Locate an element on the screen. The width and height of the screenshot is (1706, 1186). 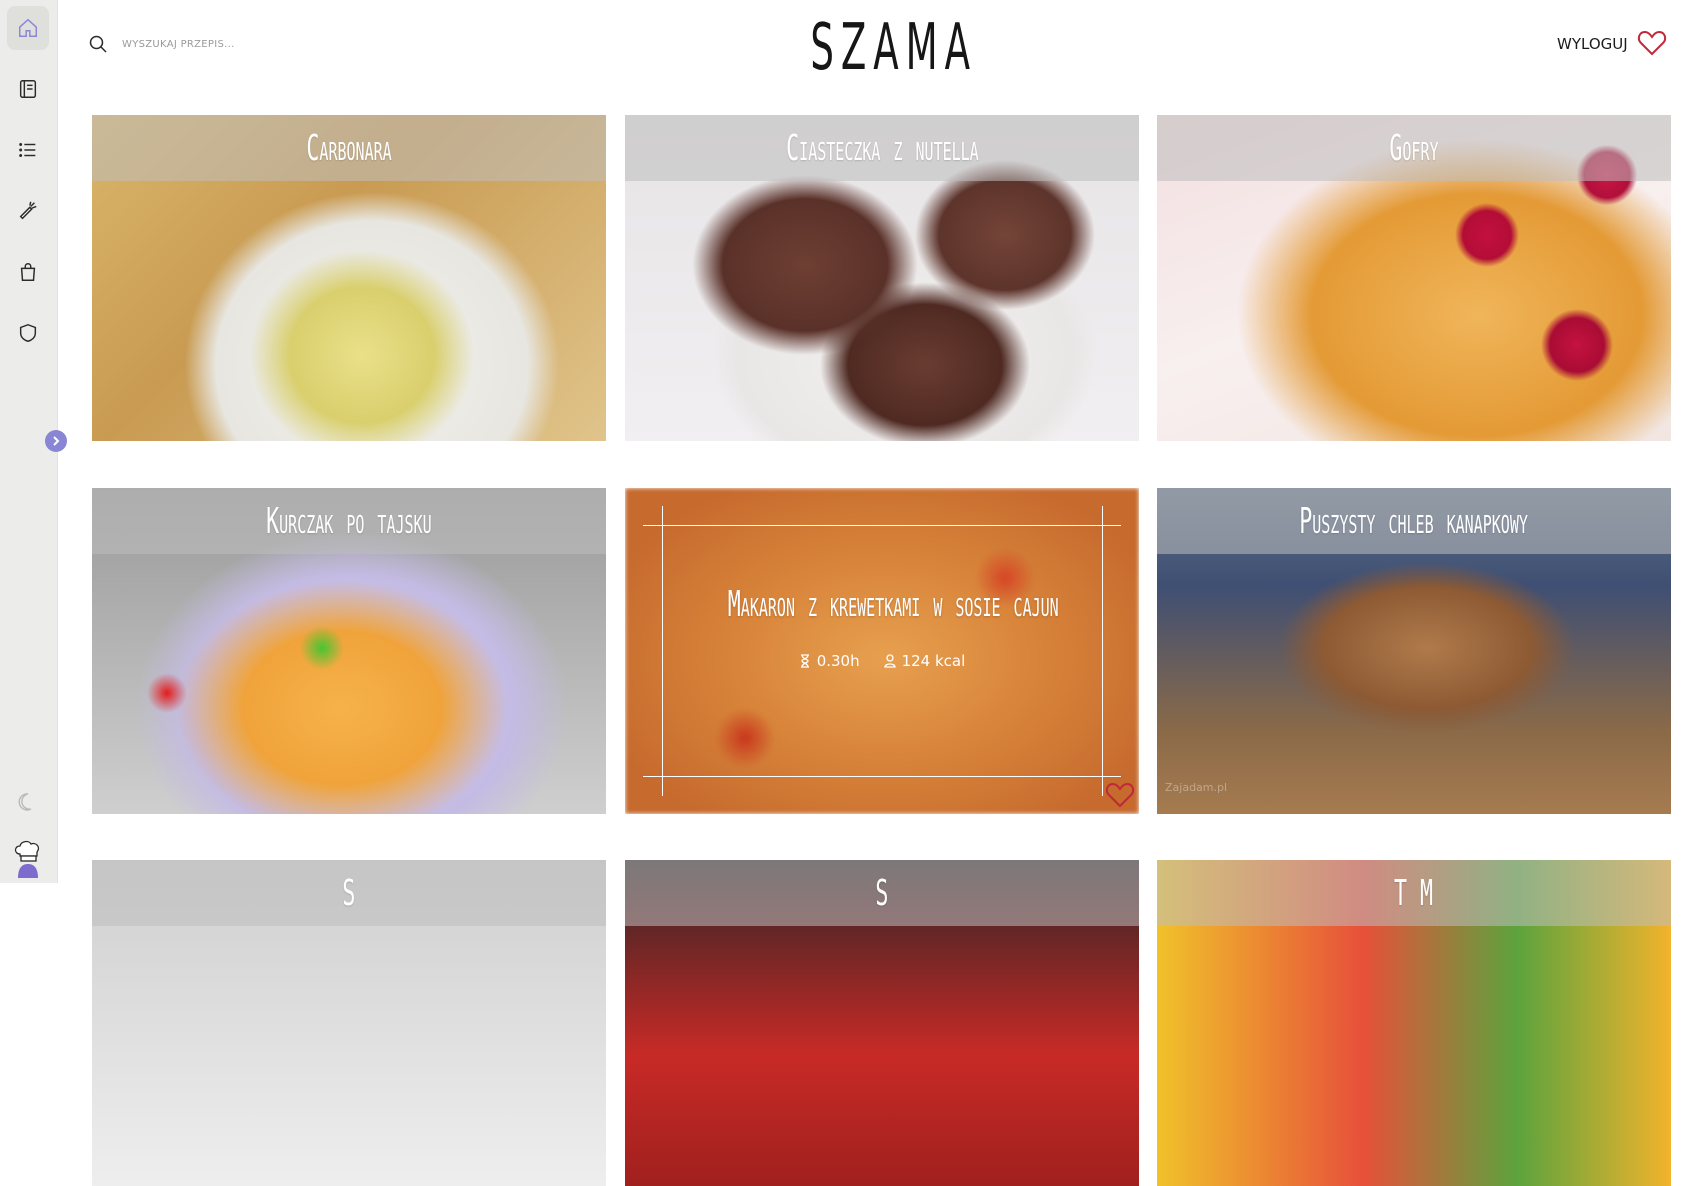
recipe-title: T M is located at coordinates (1414, 893).